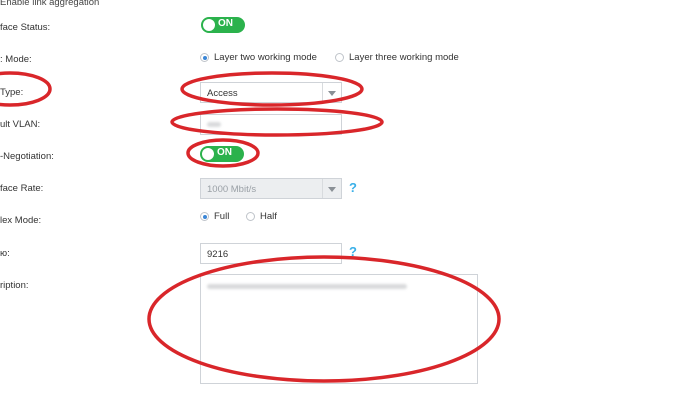  Describe the element at coordinates (232, 189) in the screenshot. I see `interface-rate-value: 1000 Mbit/s` at that location.